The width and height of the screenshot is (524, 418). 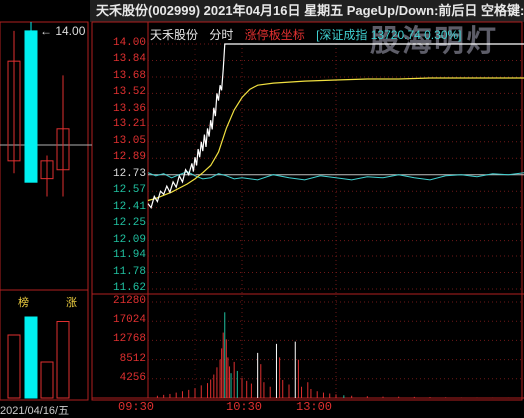 What do you see at coordinates (244, 407) in the screenshot?
I see `time-tick-label: 10:30` at bounding box center [244, 407].